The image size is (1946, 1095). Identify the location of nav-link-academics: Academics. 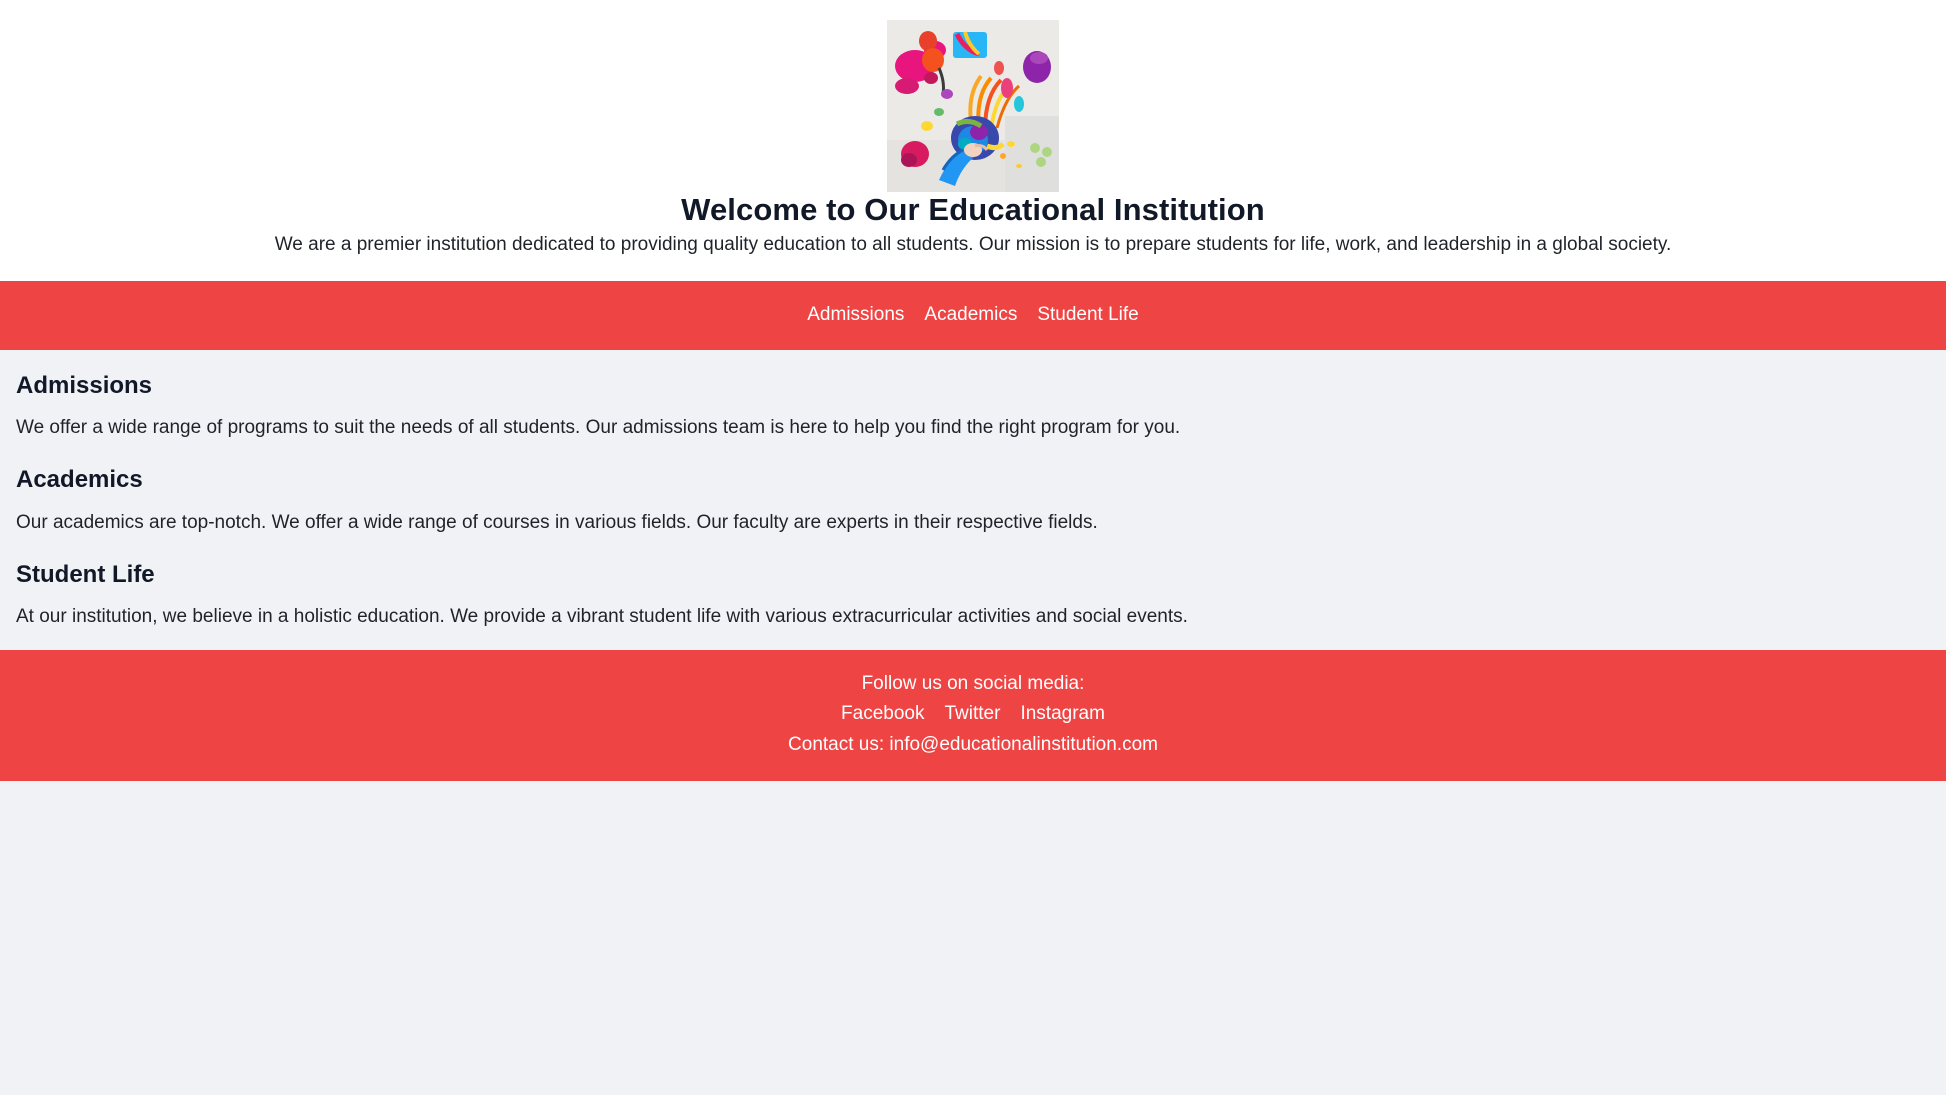
(970, 315).